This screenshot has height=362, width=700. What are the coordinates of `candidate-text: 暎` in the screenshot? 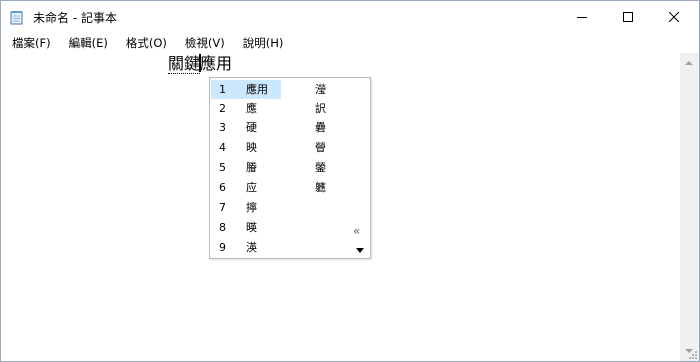 It's located at (251, 227).